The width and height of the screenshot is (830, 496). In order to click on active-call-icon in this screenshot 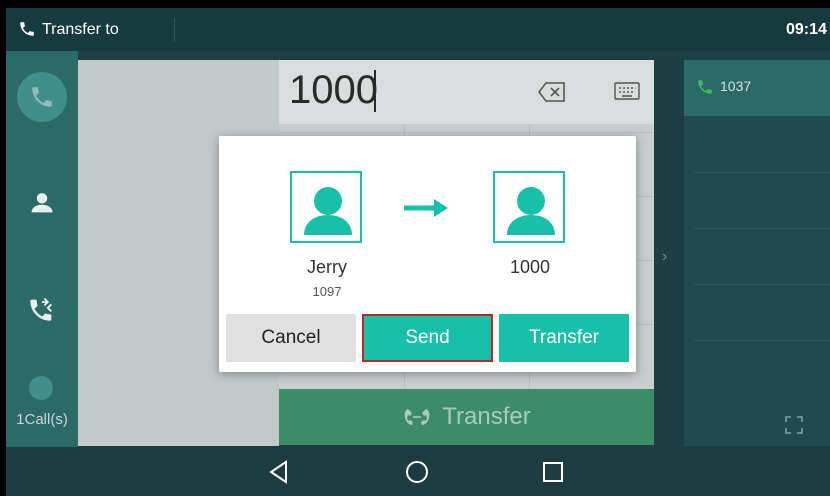, I will do `click(41, 388)`.